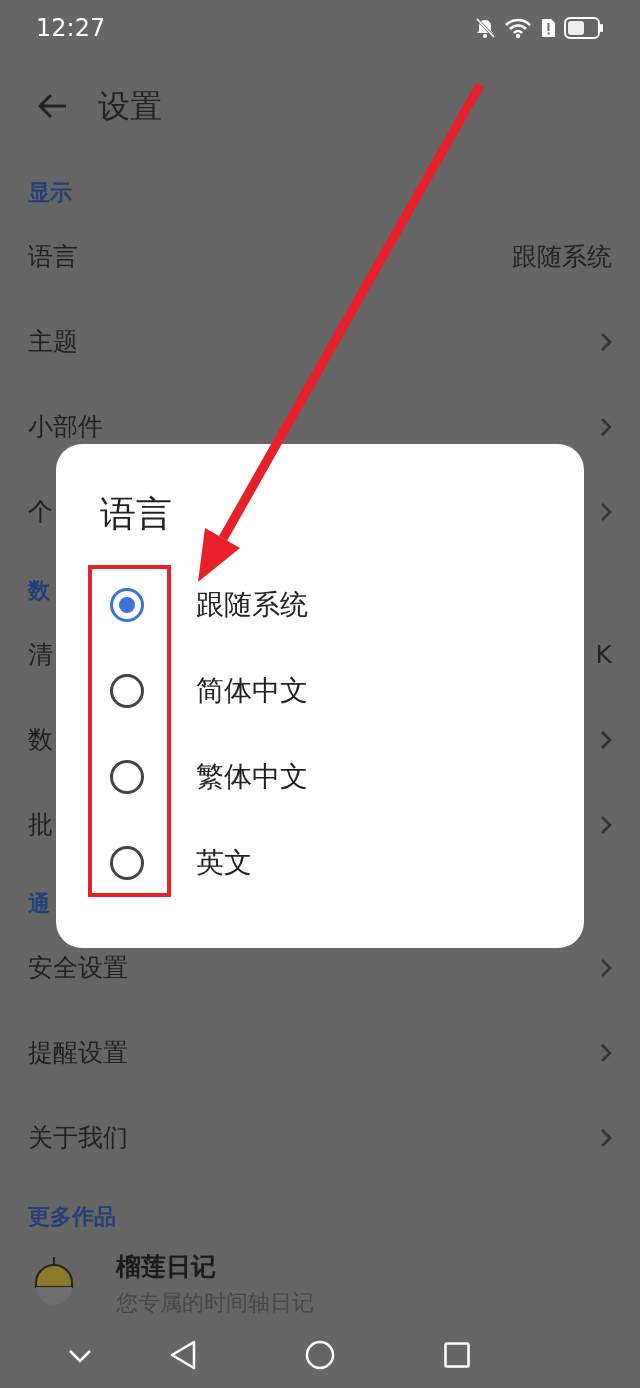  I want to click on row-label: 数, so click(40, 739).